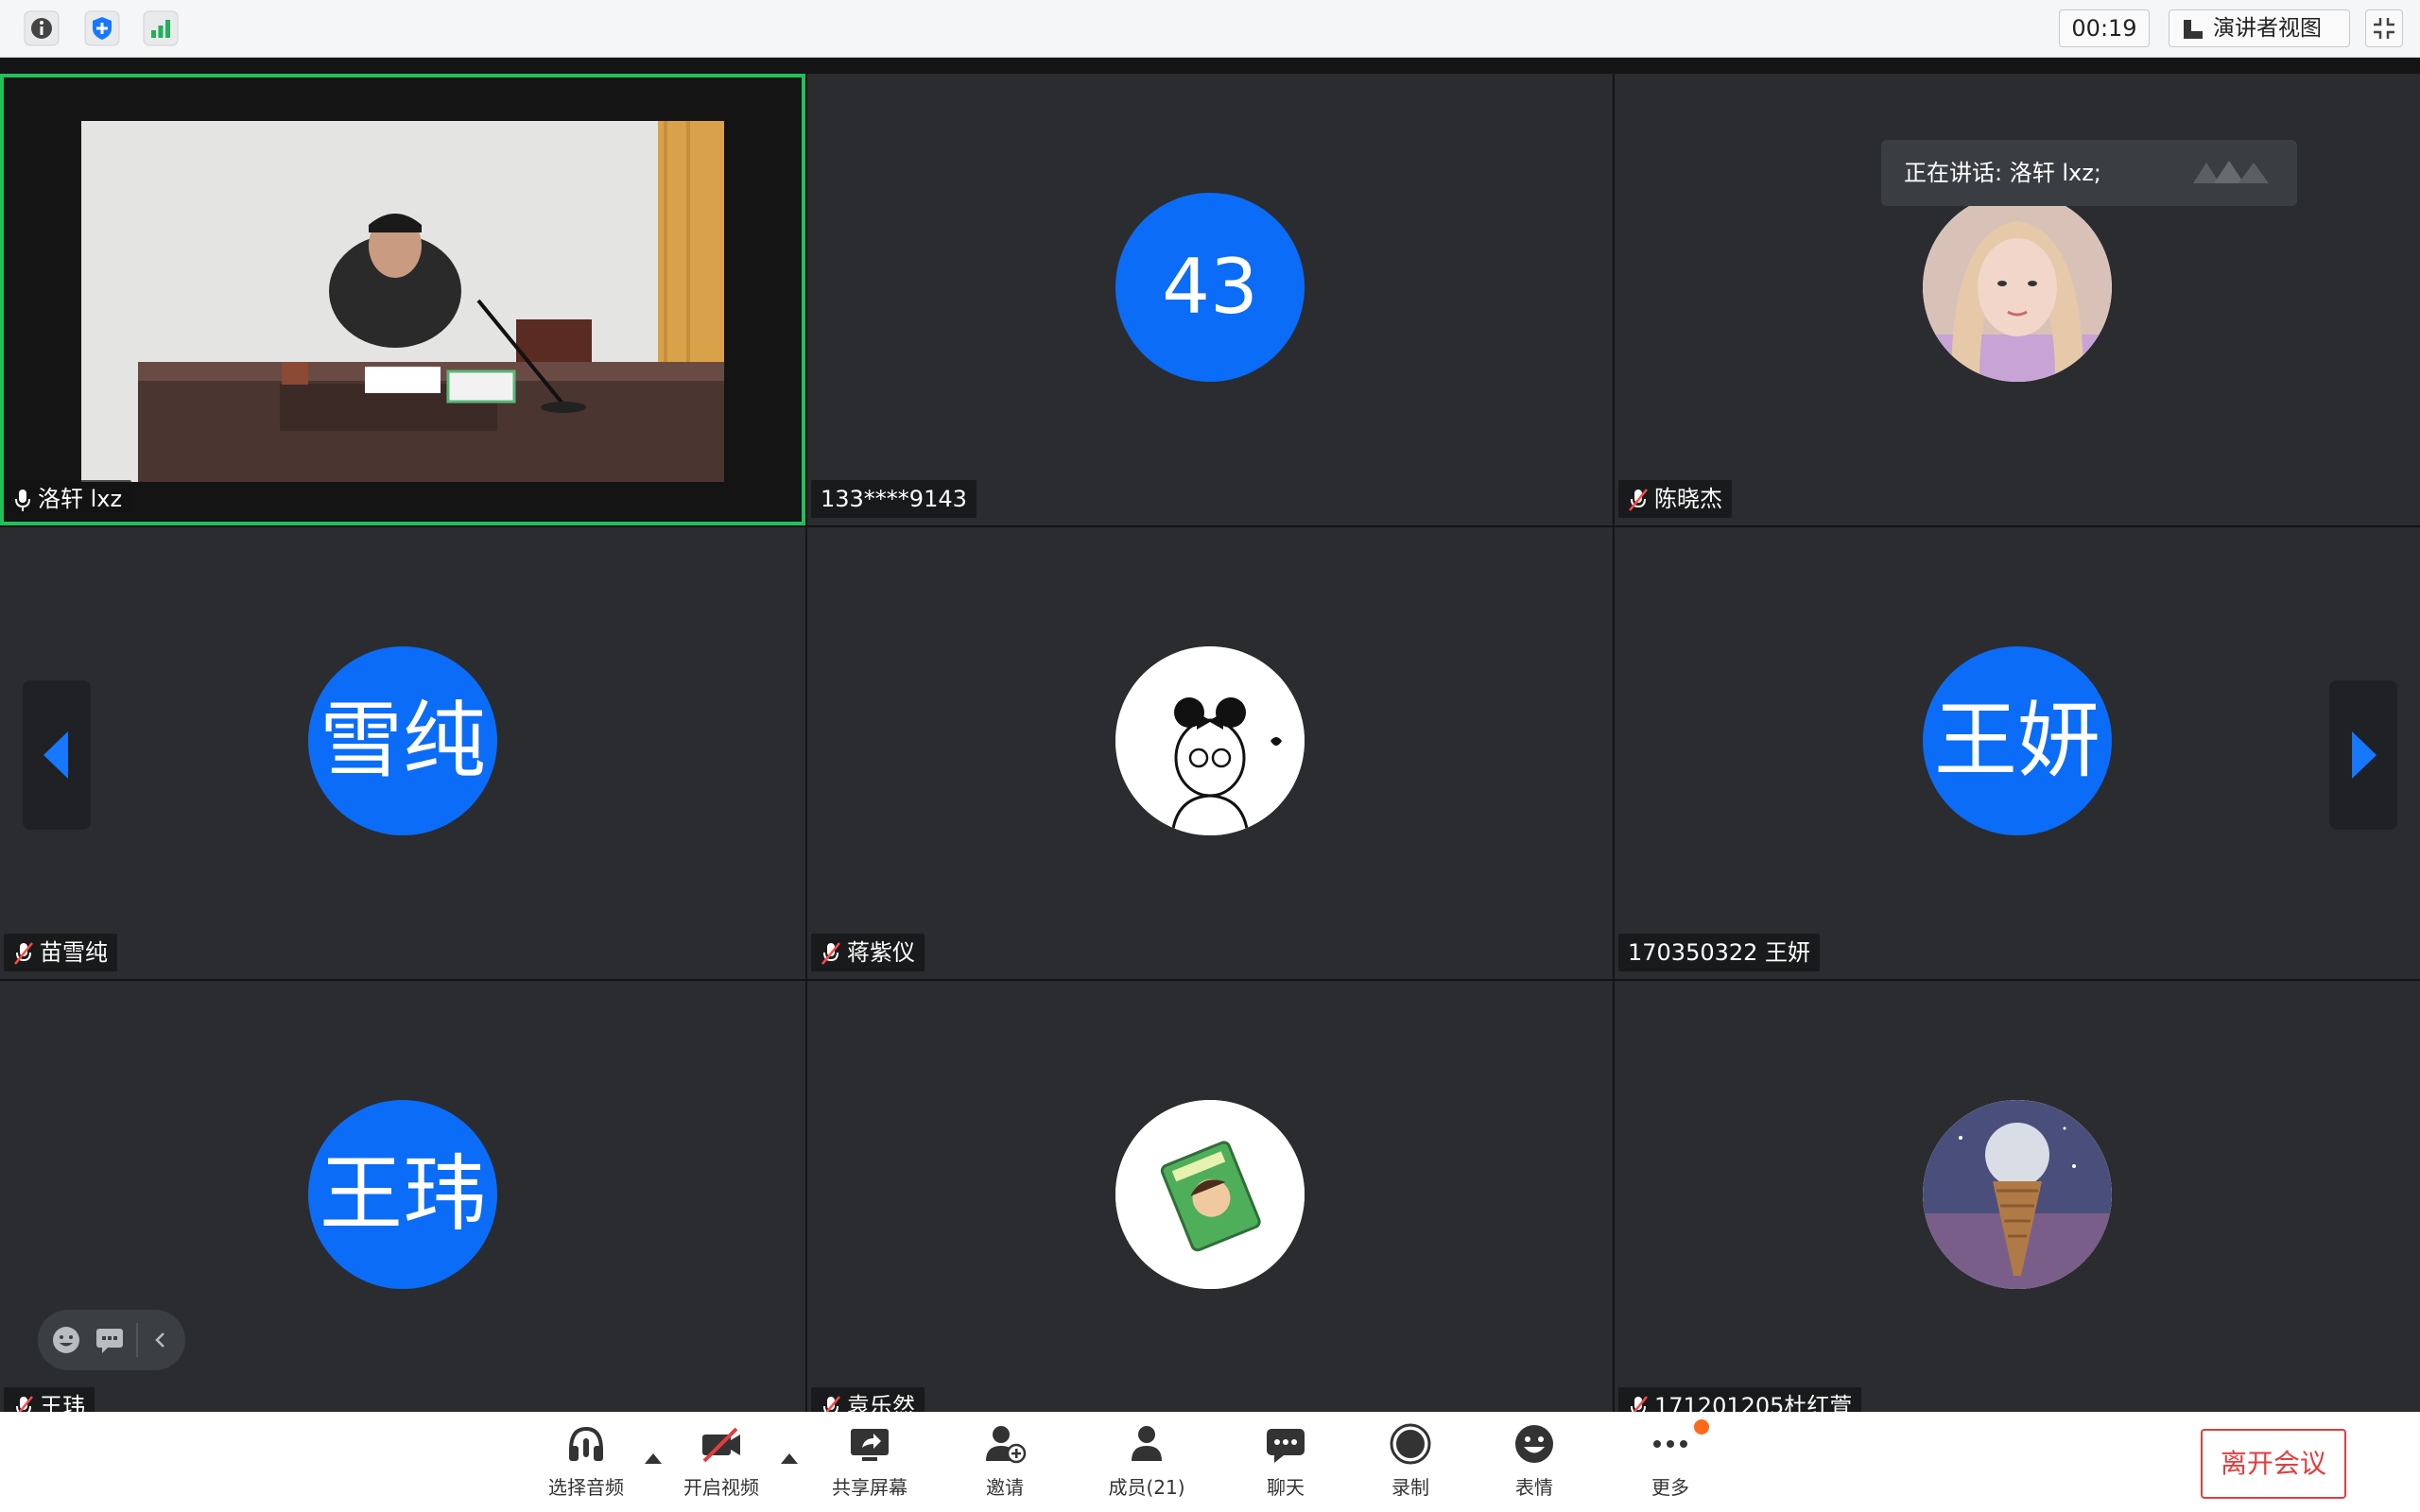  Describe the element at coordinates (1410, 1444) in the screenshot. I see `record-icon` at that location.